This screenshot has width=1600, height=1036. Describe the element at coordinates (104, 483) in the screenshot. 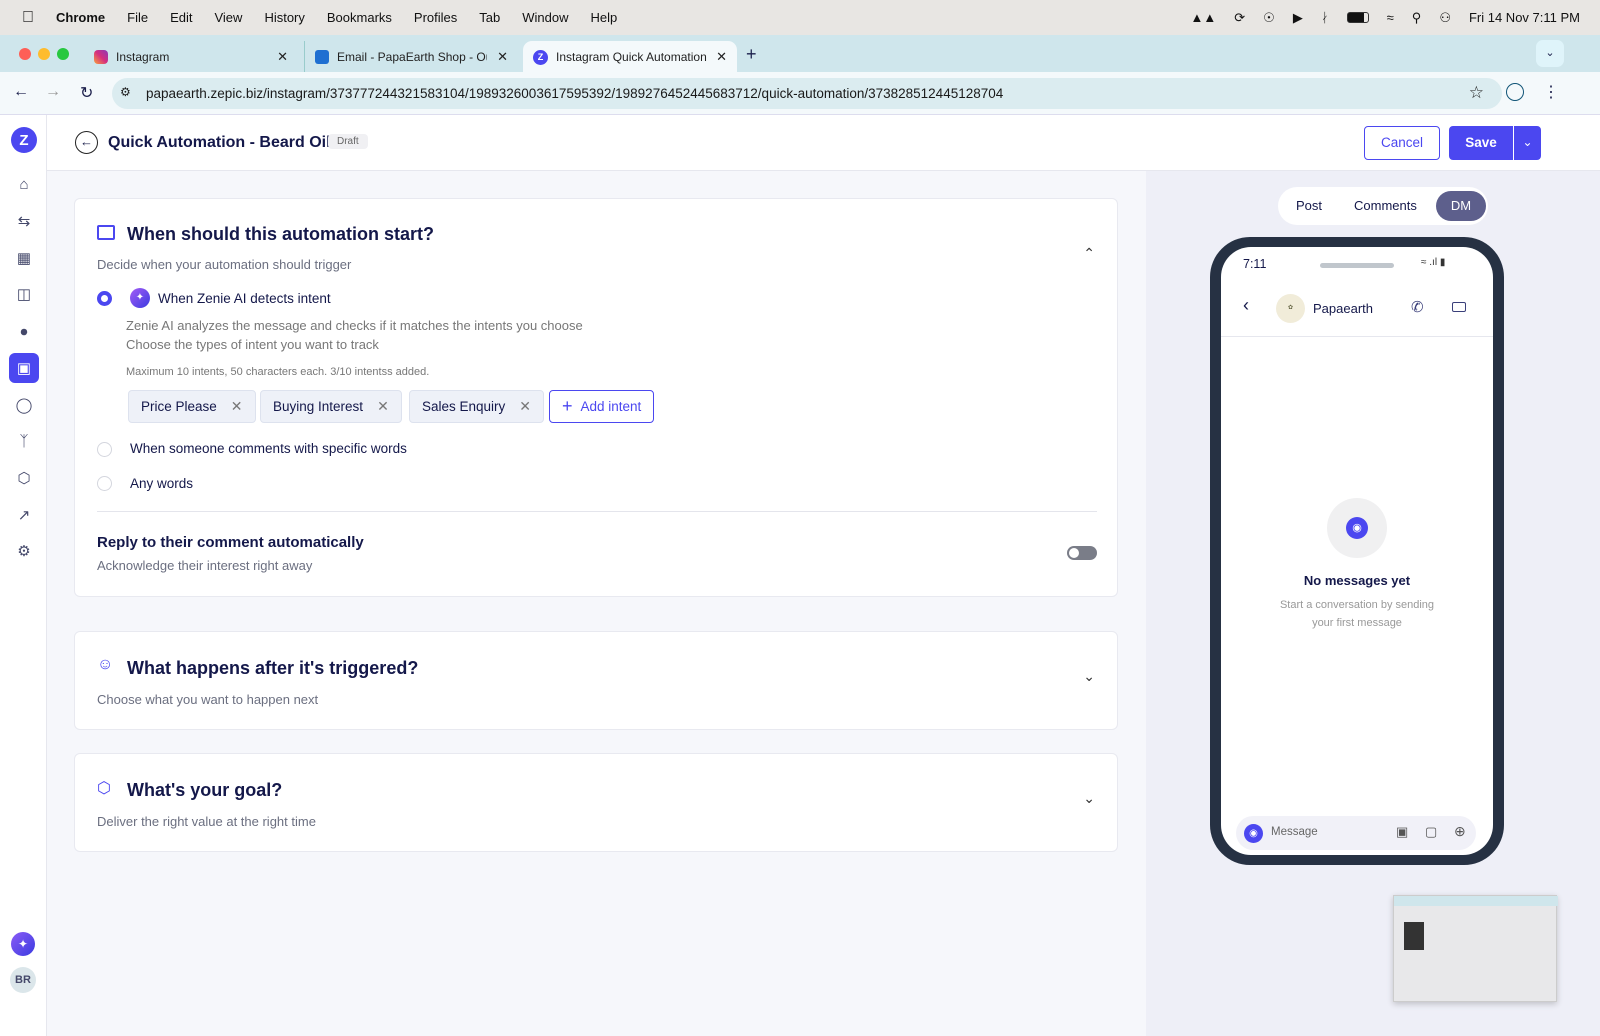

I see `radio-any-words` at that location.